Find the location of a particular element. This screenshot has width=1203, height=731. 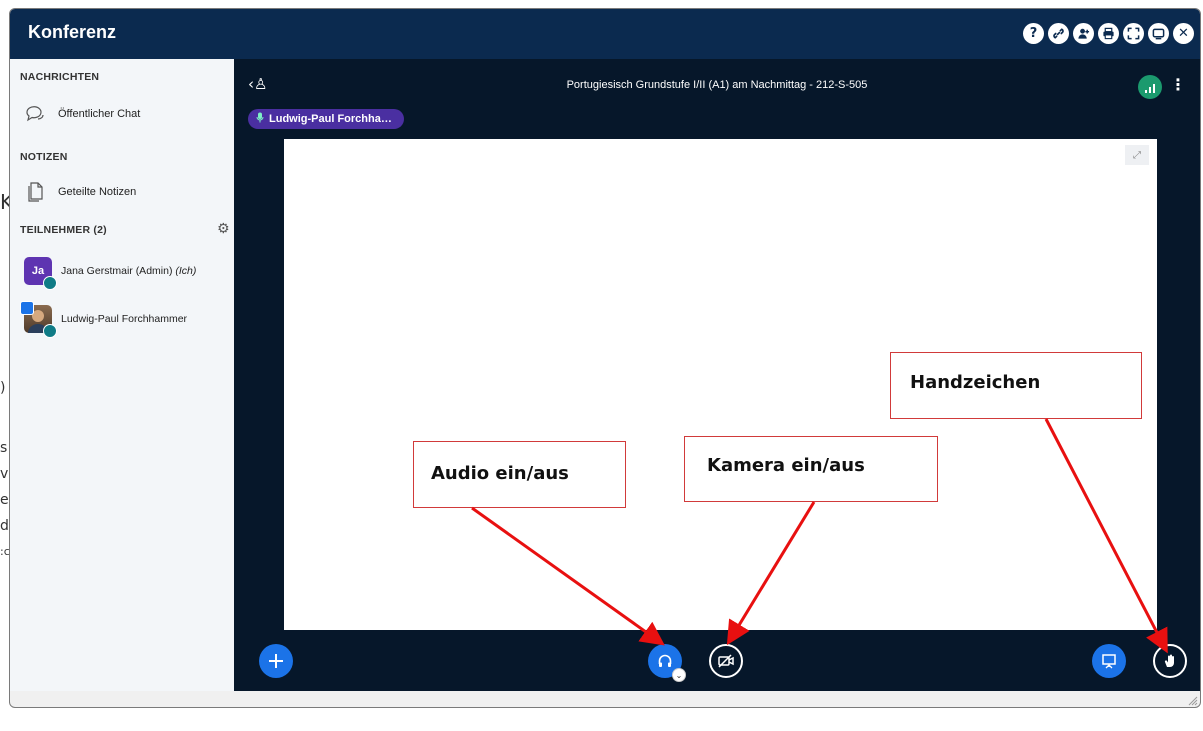

arrow-to-hand-button is located at coordinates (1106, 536).